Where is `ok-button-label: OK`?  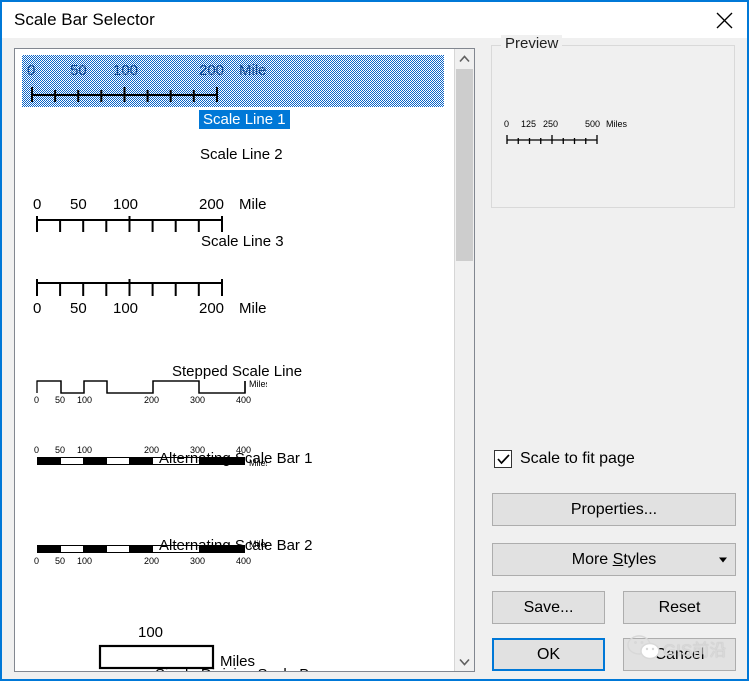 ok-button-label: OK is located at coordinates (548, 654).